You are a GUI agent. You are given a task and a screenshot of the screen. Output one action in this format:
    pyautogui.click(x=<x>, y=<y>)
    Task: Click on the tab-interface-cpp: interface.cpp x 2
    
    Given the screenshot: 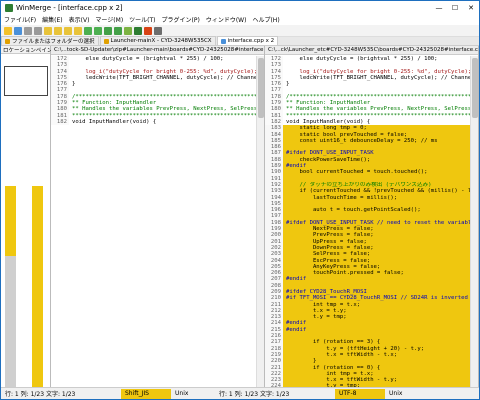 What is the action you would take?
    pyautogui.click(x=247, y=40)
    